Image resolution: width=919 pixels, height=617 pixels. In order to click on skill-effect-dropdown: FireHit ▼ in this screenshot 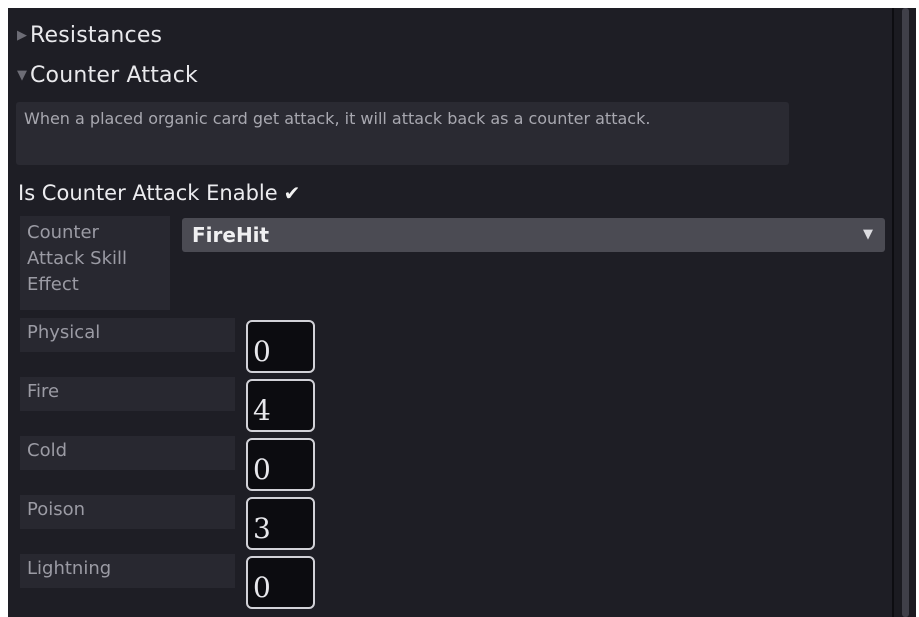, I will do `click(533, 235)`.